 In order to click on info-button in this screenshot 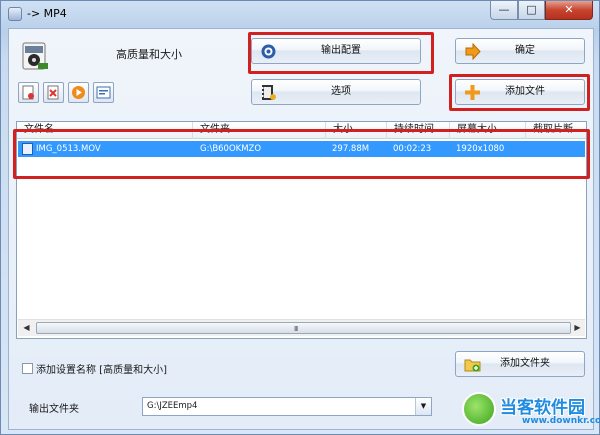, I will do `click(103, 92)`.